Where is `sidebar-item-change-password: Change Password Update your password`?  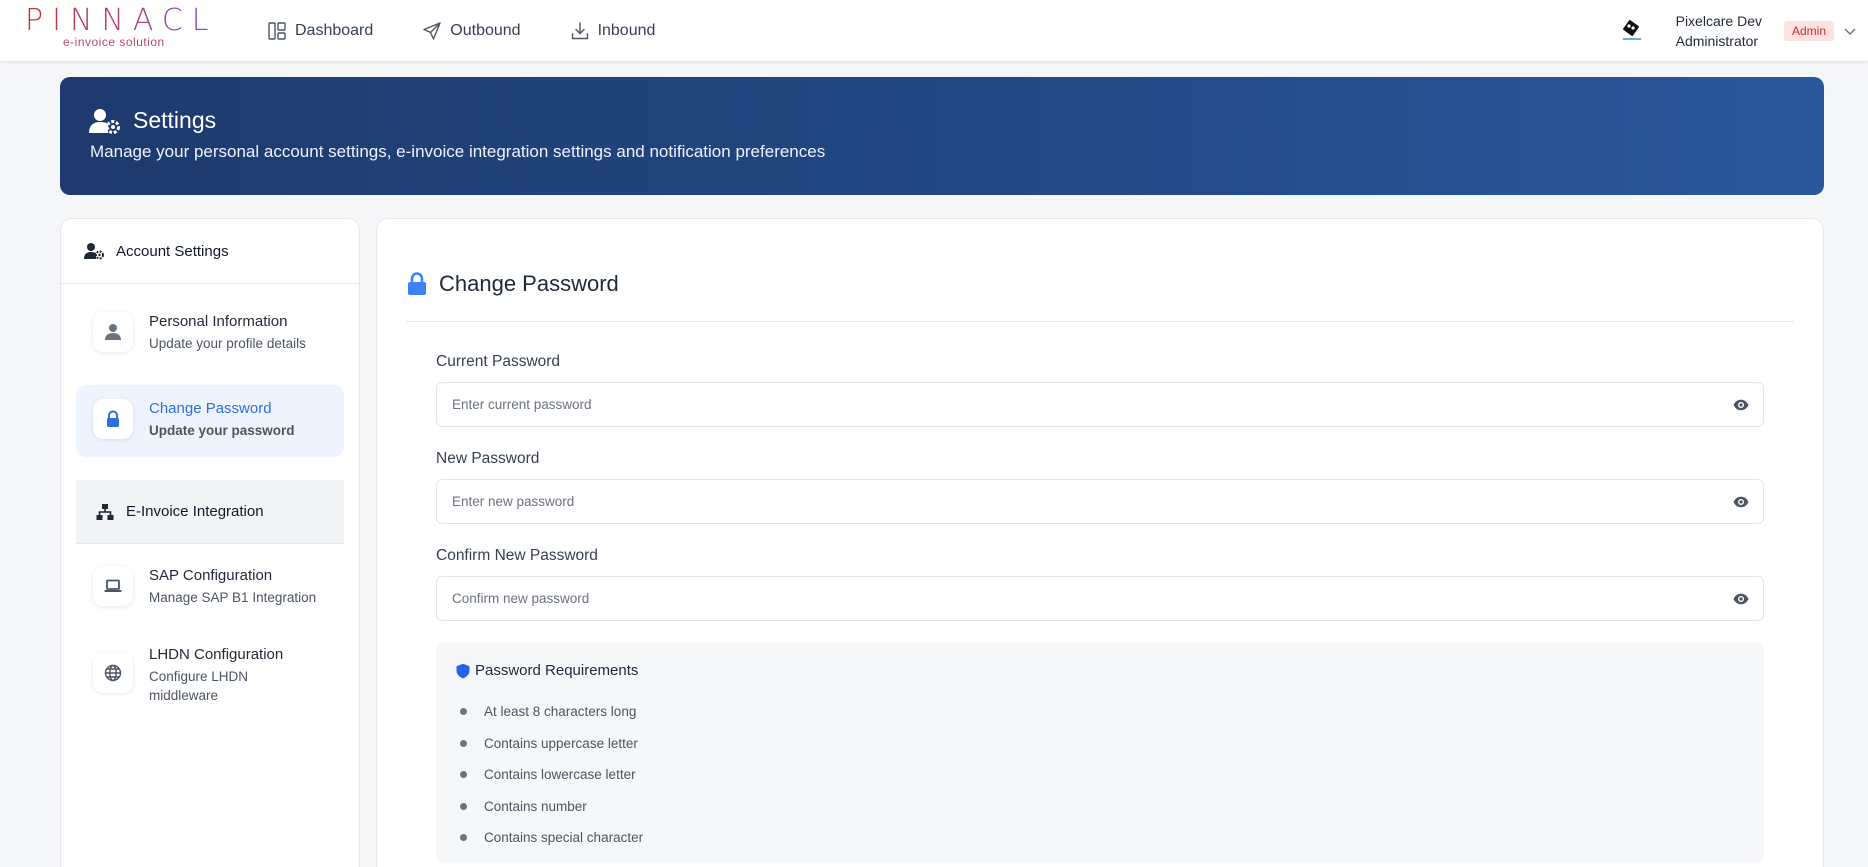
sidebar-item-change-password: Change Password Update your password is located at coordinates (210, 421).